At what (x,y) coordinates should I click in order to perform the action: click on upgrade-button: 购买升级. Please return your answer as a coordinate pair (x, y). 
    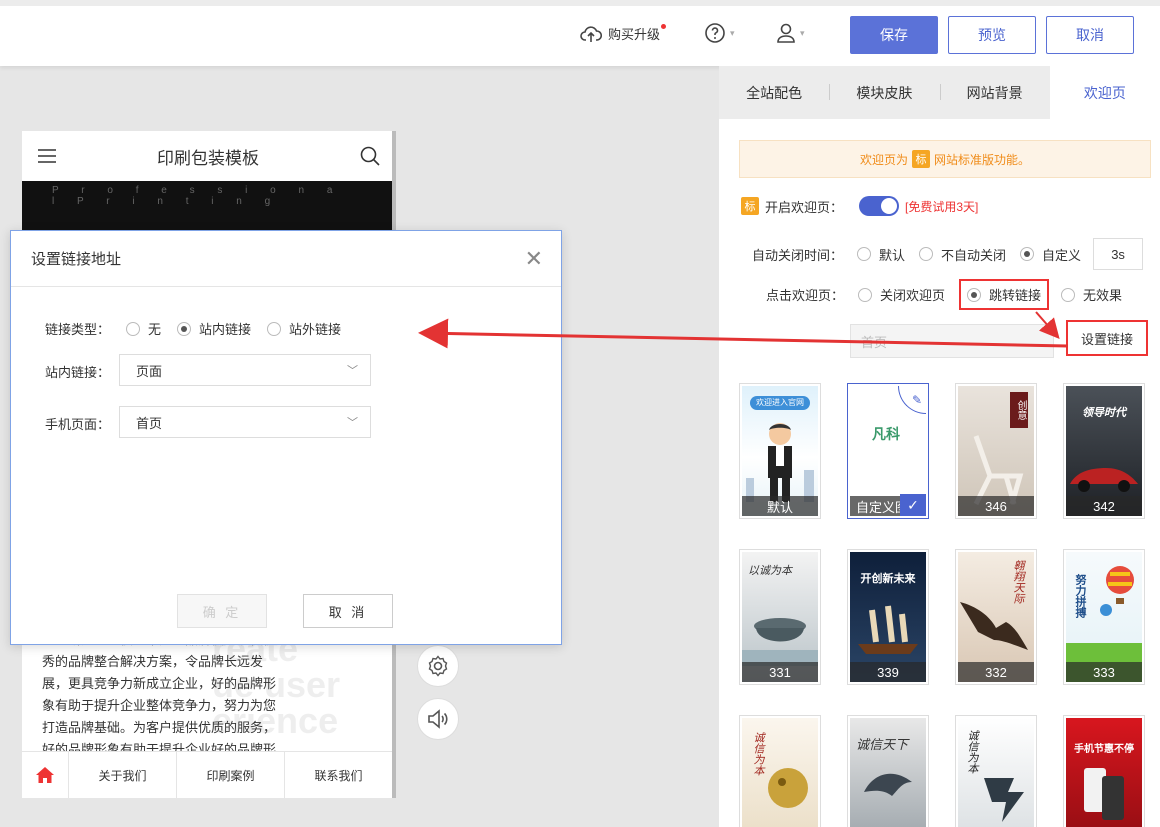
    Looking at the image, I should click on (623, 33).